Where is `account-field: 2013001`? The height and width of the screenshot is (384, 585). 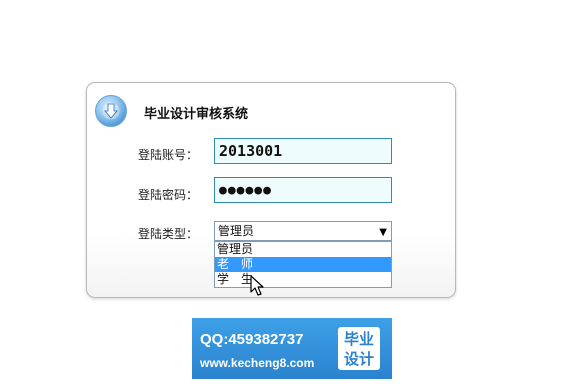 account-field: 2013001 is located at coordinates (303, 151).